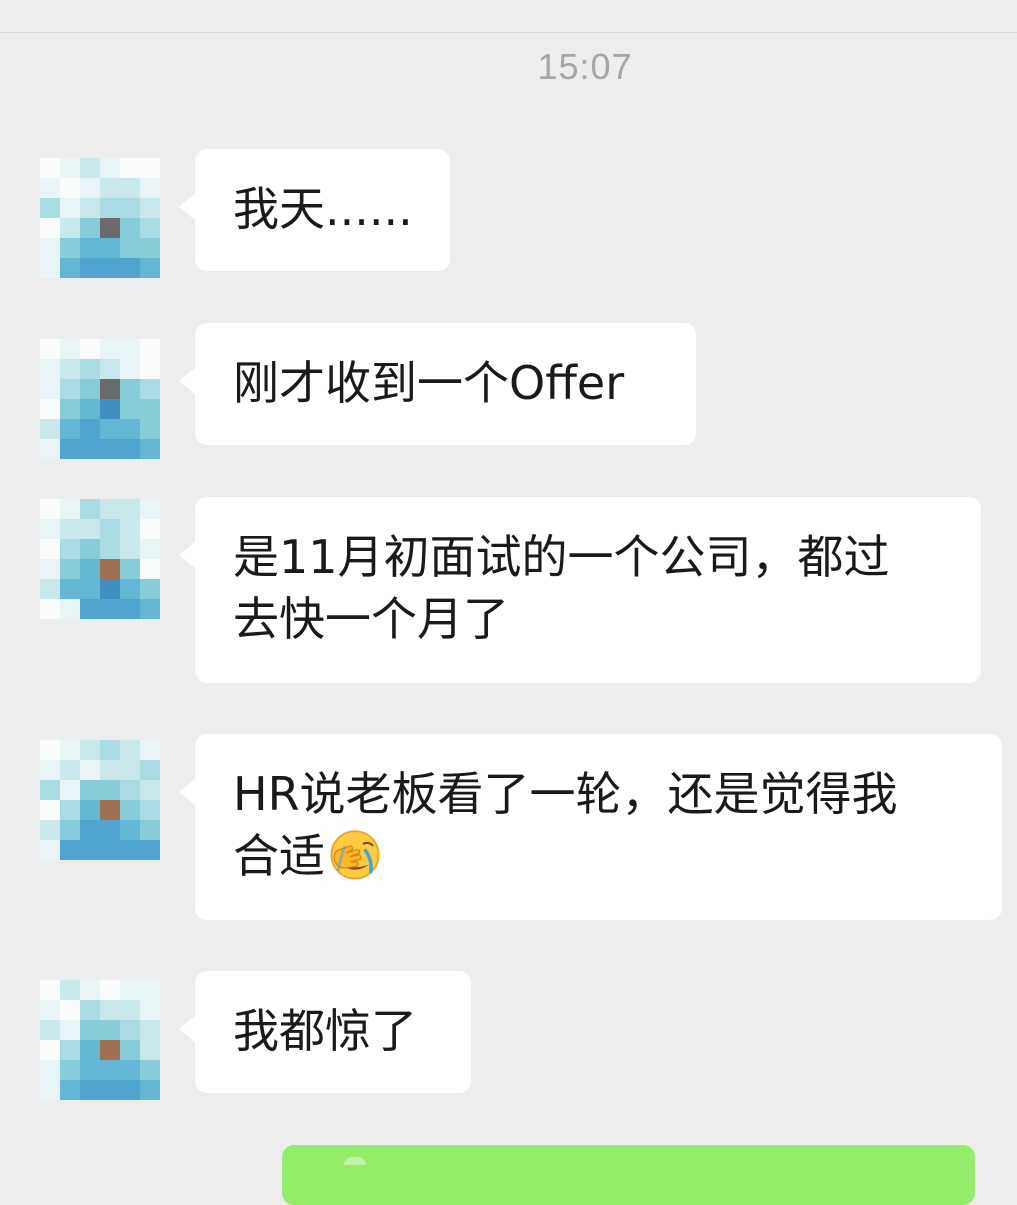 The width and height of the screenshot is (1017, 1205). Describe the element at coordinates (599, 856) in the screenshot. I see `message-text-line: 合适` at that location.